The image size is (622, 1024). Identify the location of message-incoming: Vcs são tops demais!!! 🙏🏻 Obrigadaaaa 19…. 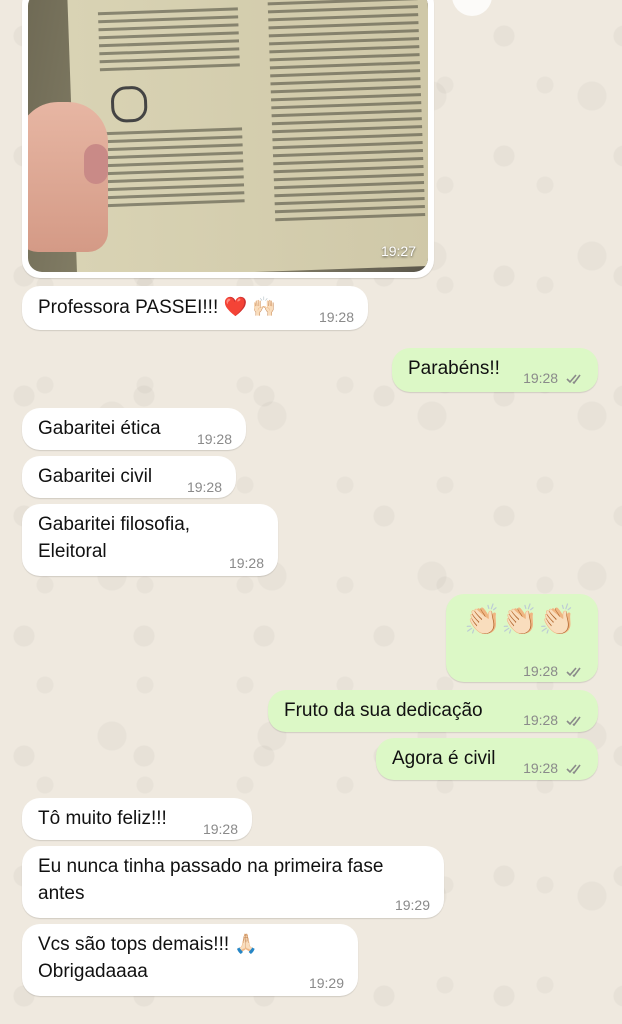
(190, 960).